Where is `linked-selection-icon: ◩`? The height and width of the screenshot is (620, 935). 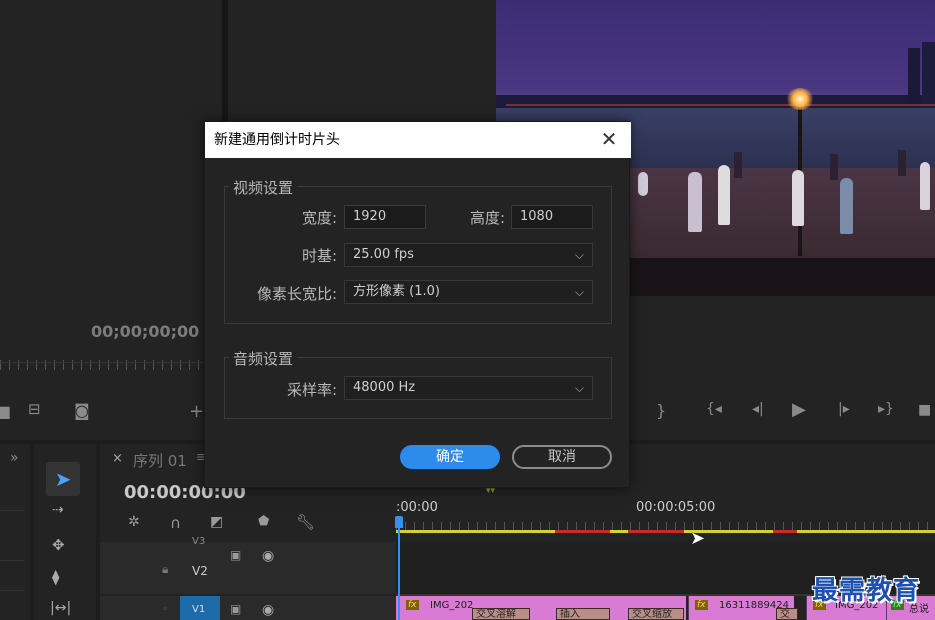
linked-selection-icon: ◩ is located at coordinates (216, 522).